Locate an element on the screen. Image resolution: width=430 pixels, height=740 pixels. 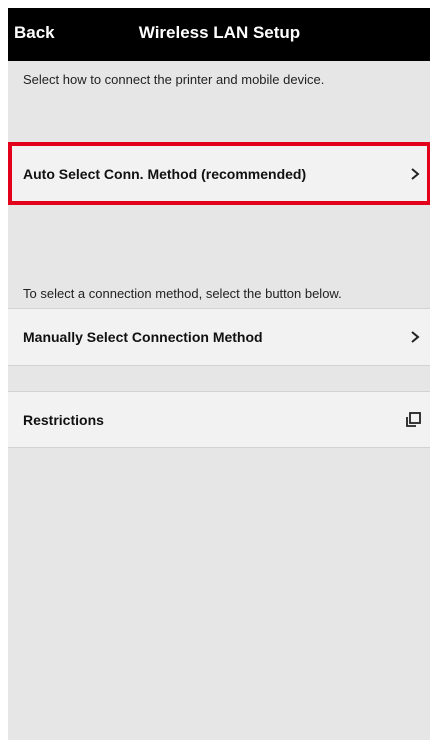
manual-select-connection-button: Manually Select Connection Method is located at coordinates (219, 337).